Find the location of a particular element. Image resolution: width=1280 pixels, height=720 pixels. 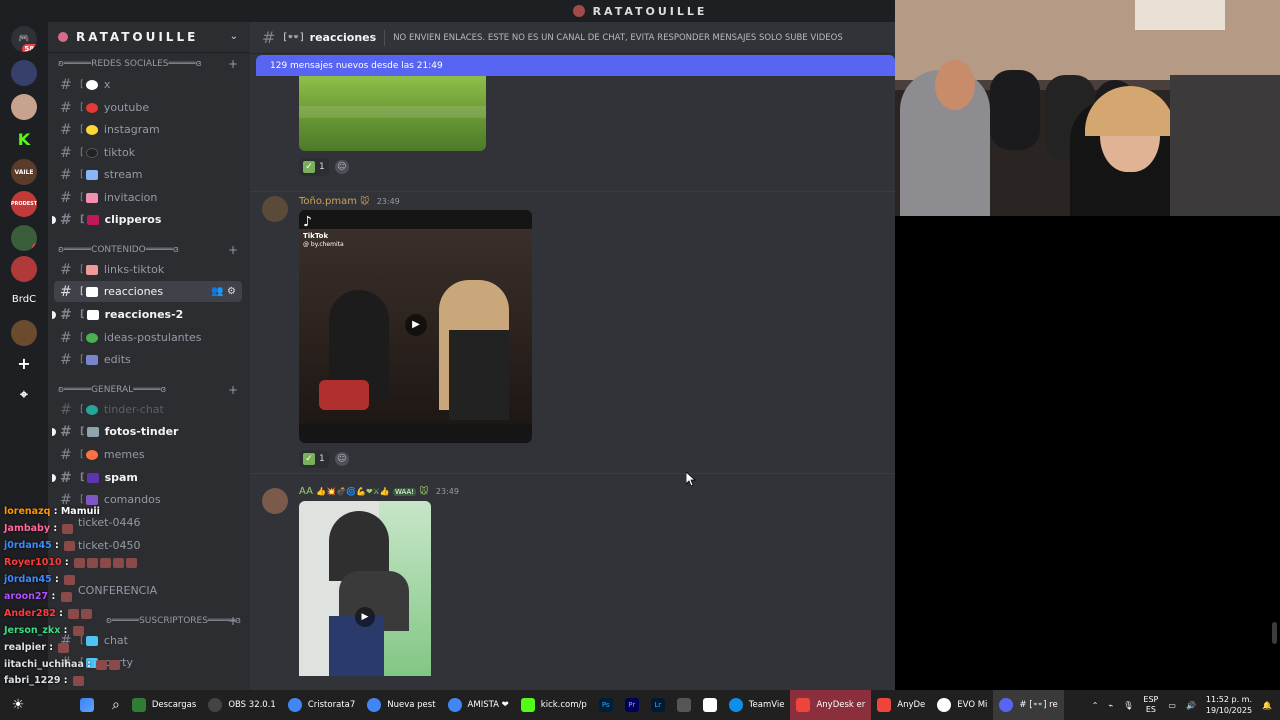

category-general: ʚ═════GENERAL═════ɞ is located at coordinates (112, 390).